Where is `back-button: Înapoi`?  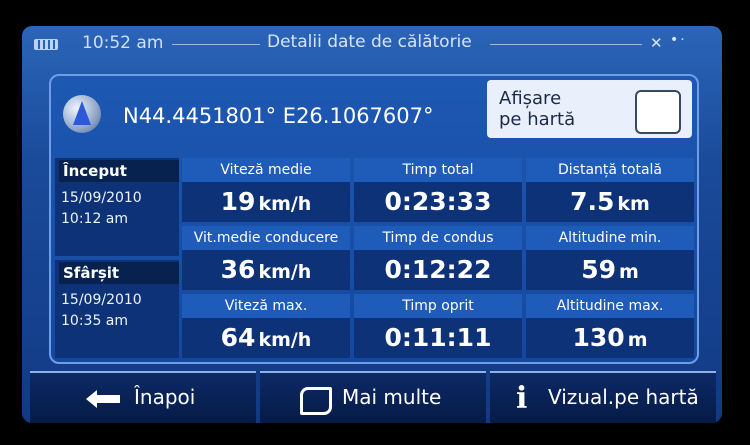 back-button: Înapoi is located at coordinates (143, 397).